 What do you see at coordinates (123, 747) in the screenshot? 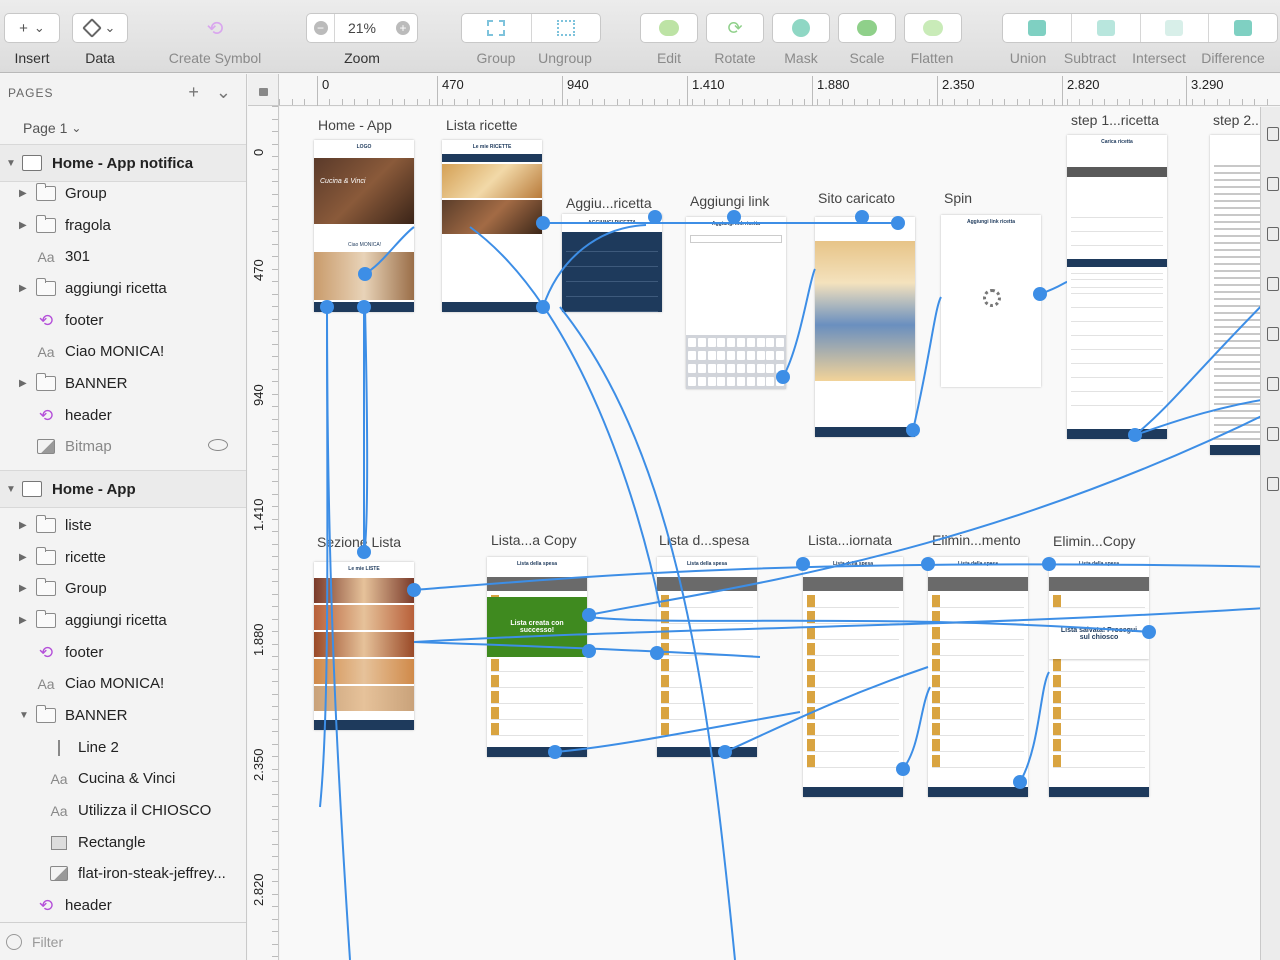
I see `layer-row: Line 2` at bounding box center [123, 747].